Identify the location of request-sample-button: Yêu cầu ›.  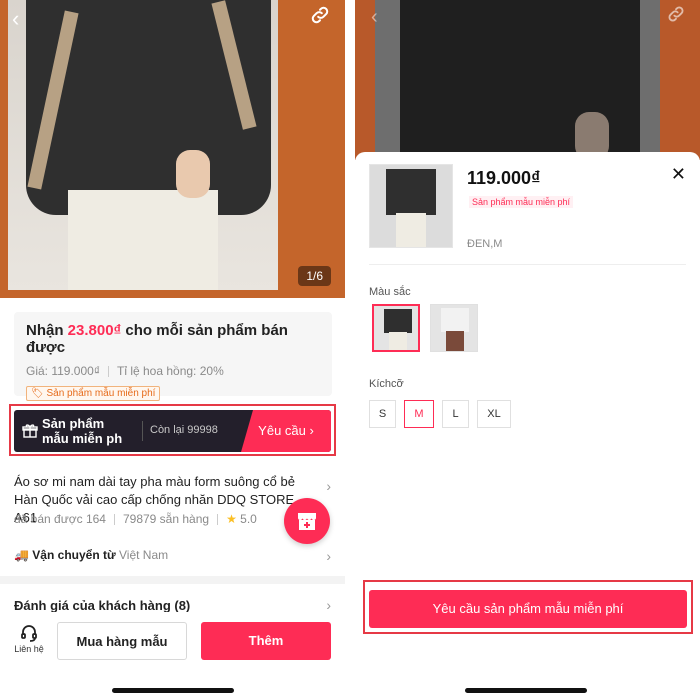
(286, 431).